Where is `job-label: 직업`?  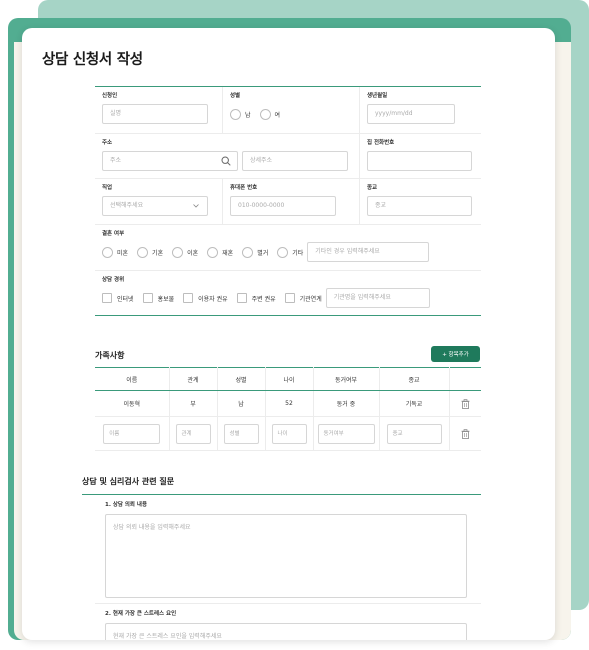
job-label: 직업 is located at coordinates (107, 188).